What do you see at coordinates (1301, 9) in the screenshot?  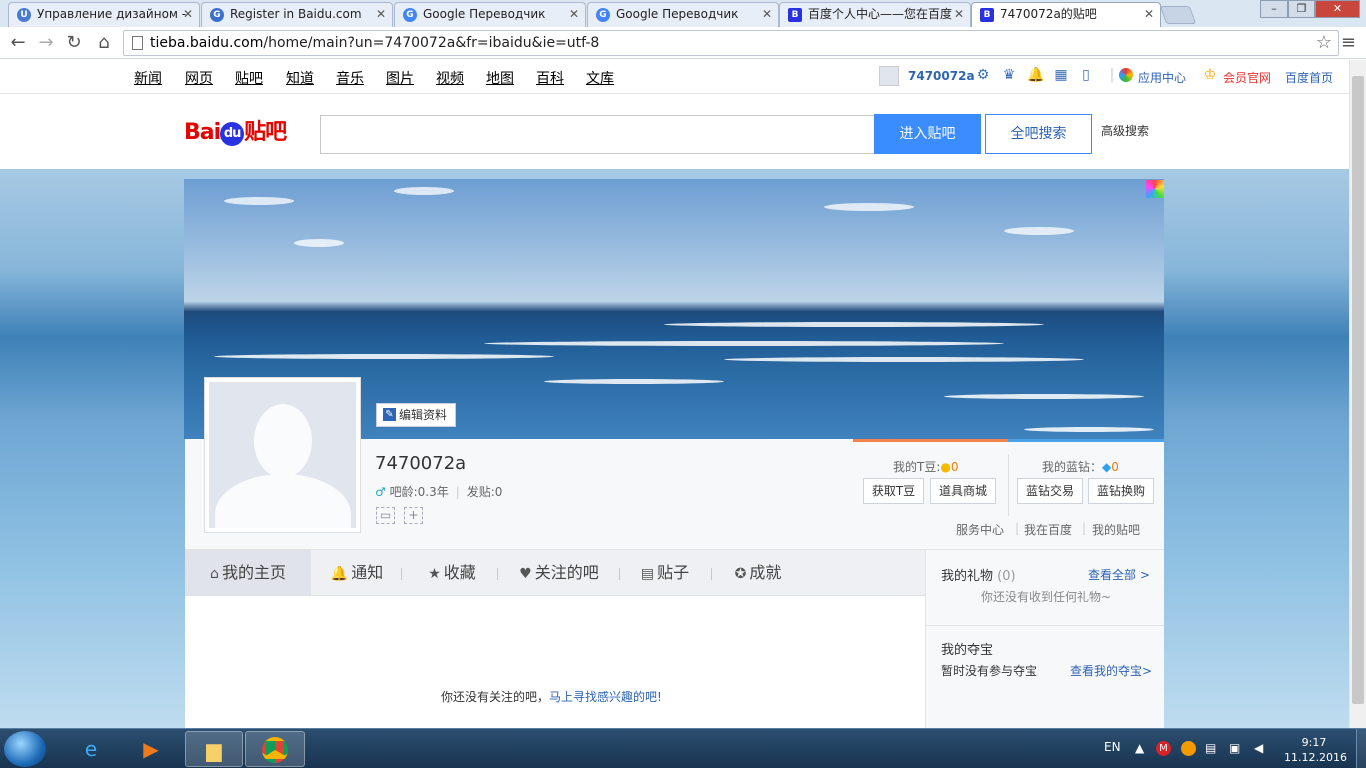 I see `maximize-button: ❐` at bounding box center [1301, 9].